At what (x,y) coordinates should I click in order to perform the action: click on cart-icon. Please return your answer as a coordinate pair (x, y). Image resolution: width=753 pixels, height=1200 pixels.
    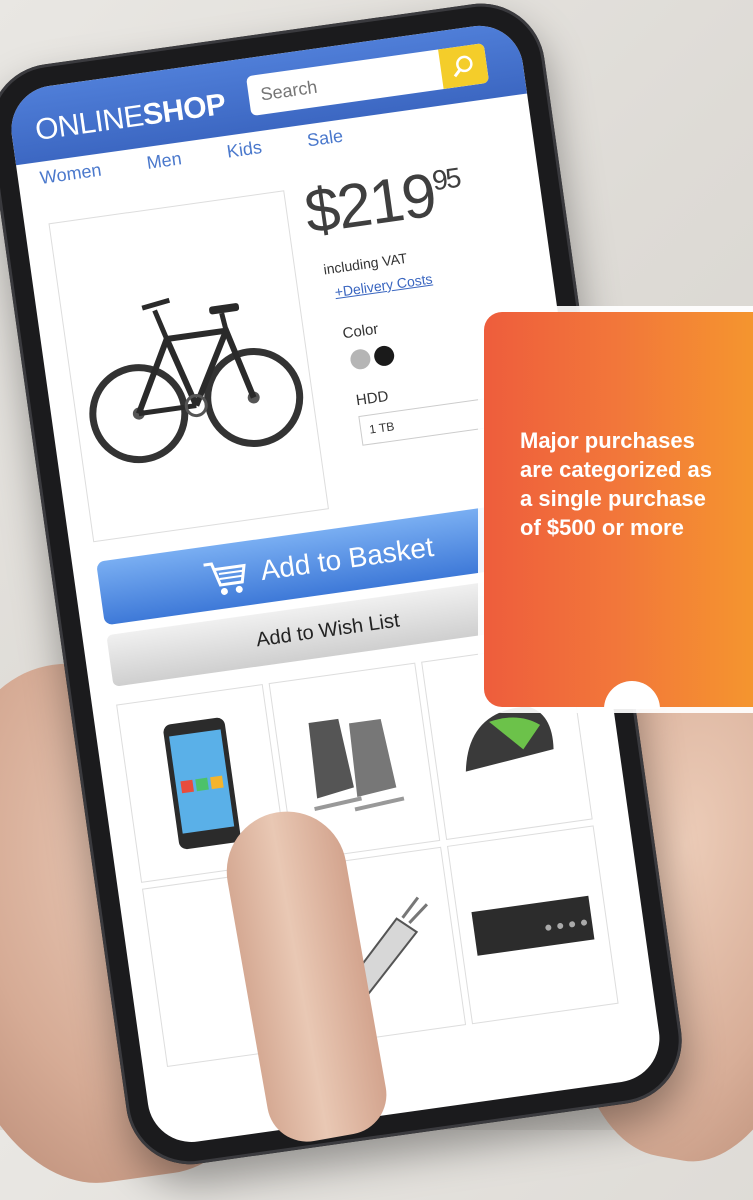
    Looking at the image, I should click on (224, 578).